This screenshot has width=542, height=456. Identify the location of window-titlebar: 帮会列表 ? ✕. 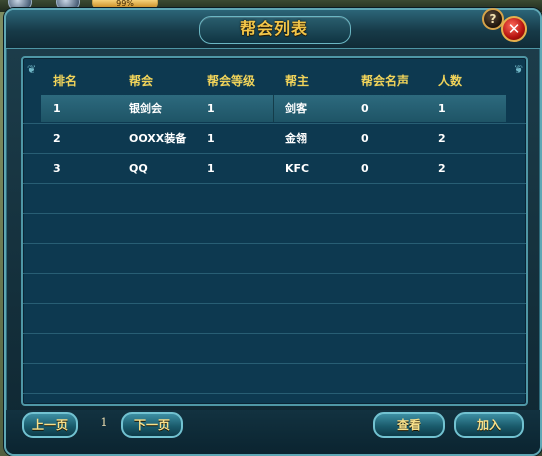
(273, 28).